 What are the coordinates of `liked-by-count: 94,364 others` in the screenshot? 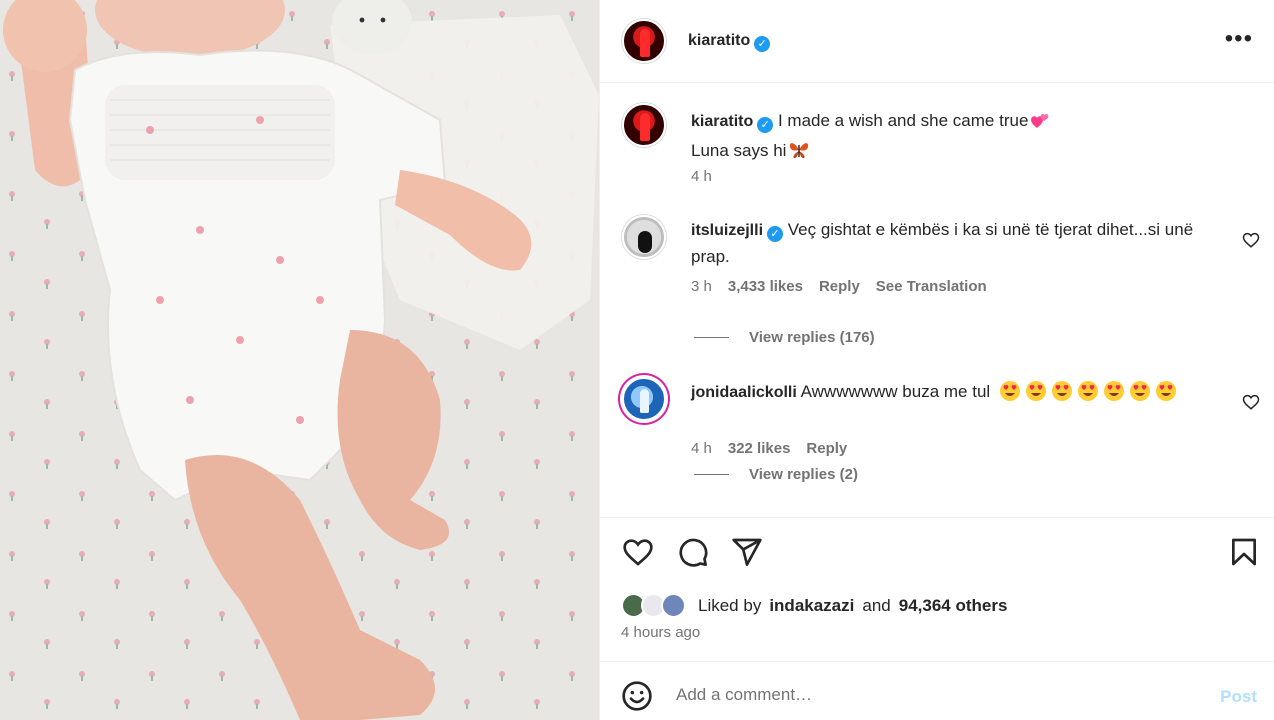 It's located at (953, 606).